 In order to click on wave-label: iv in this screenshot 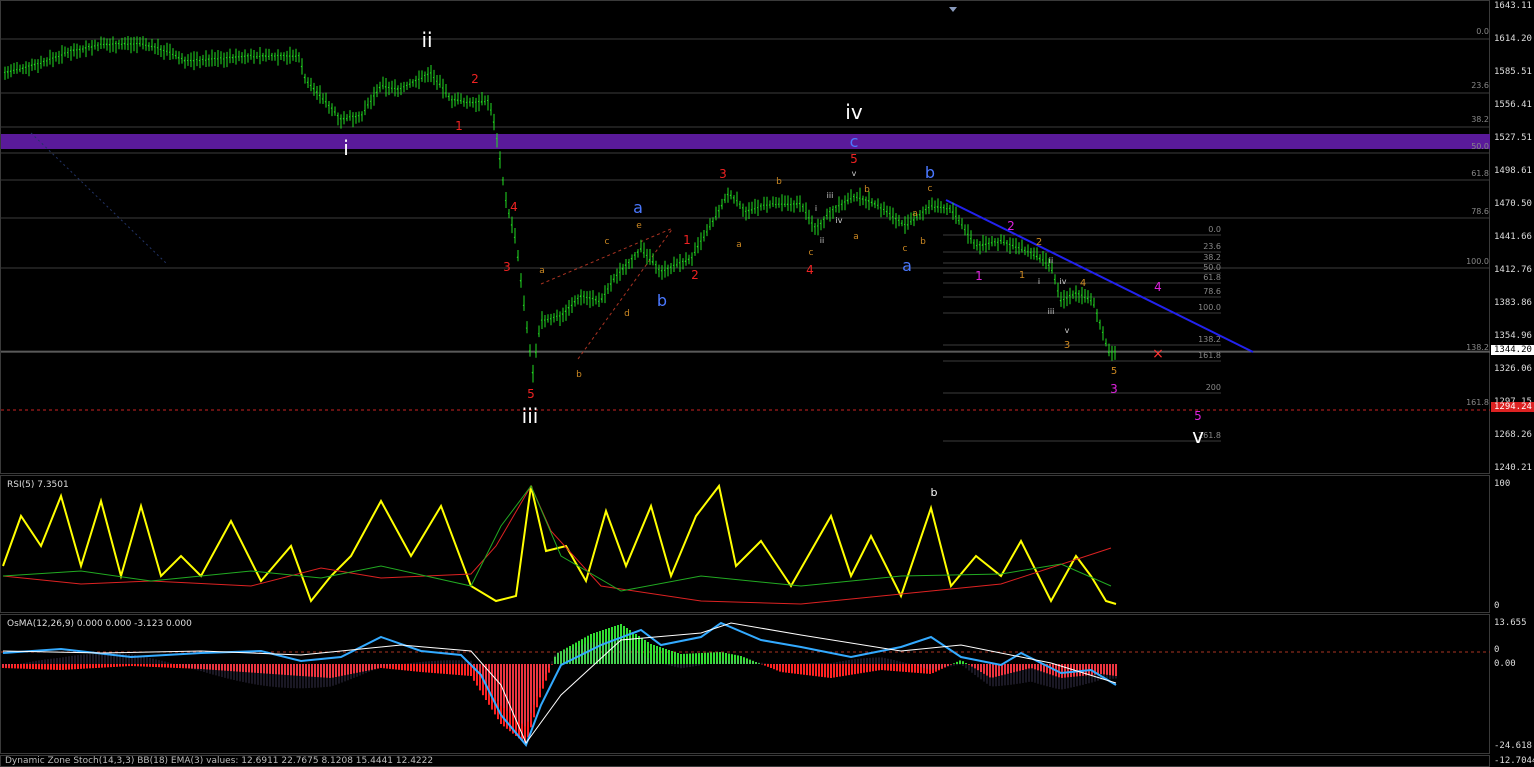, I will do `click(1063, 281)`.